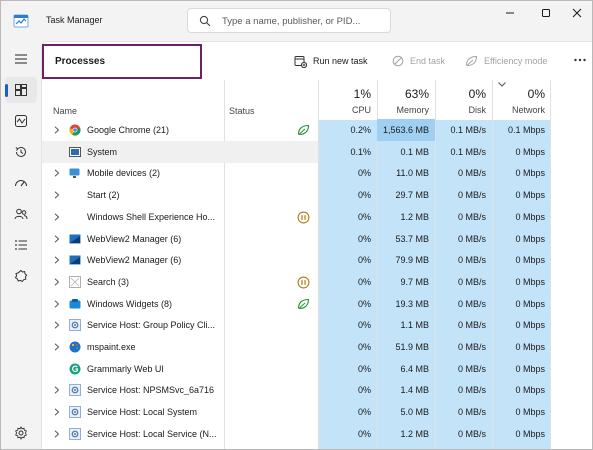  Describe the element at coordinates (180, 173) in the screenshot. I see `process-name-cell: Mobile devices (2)` at that location.